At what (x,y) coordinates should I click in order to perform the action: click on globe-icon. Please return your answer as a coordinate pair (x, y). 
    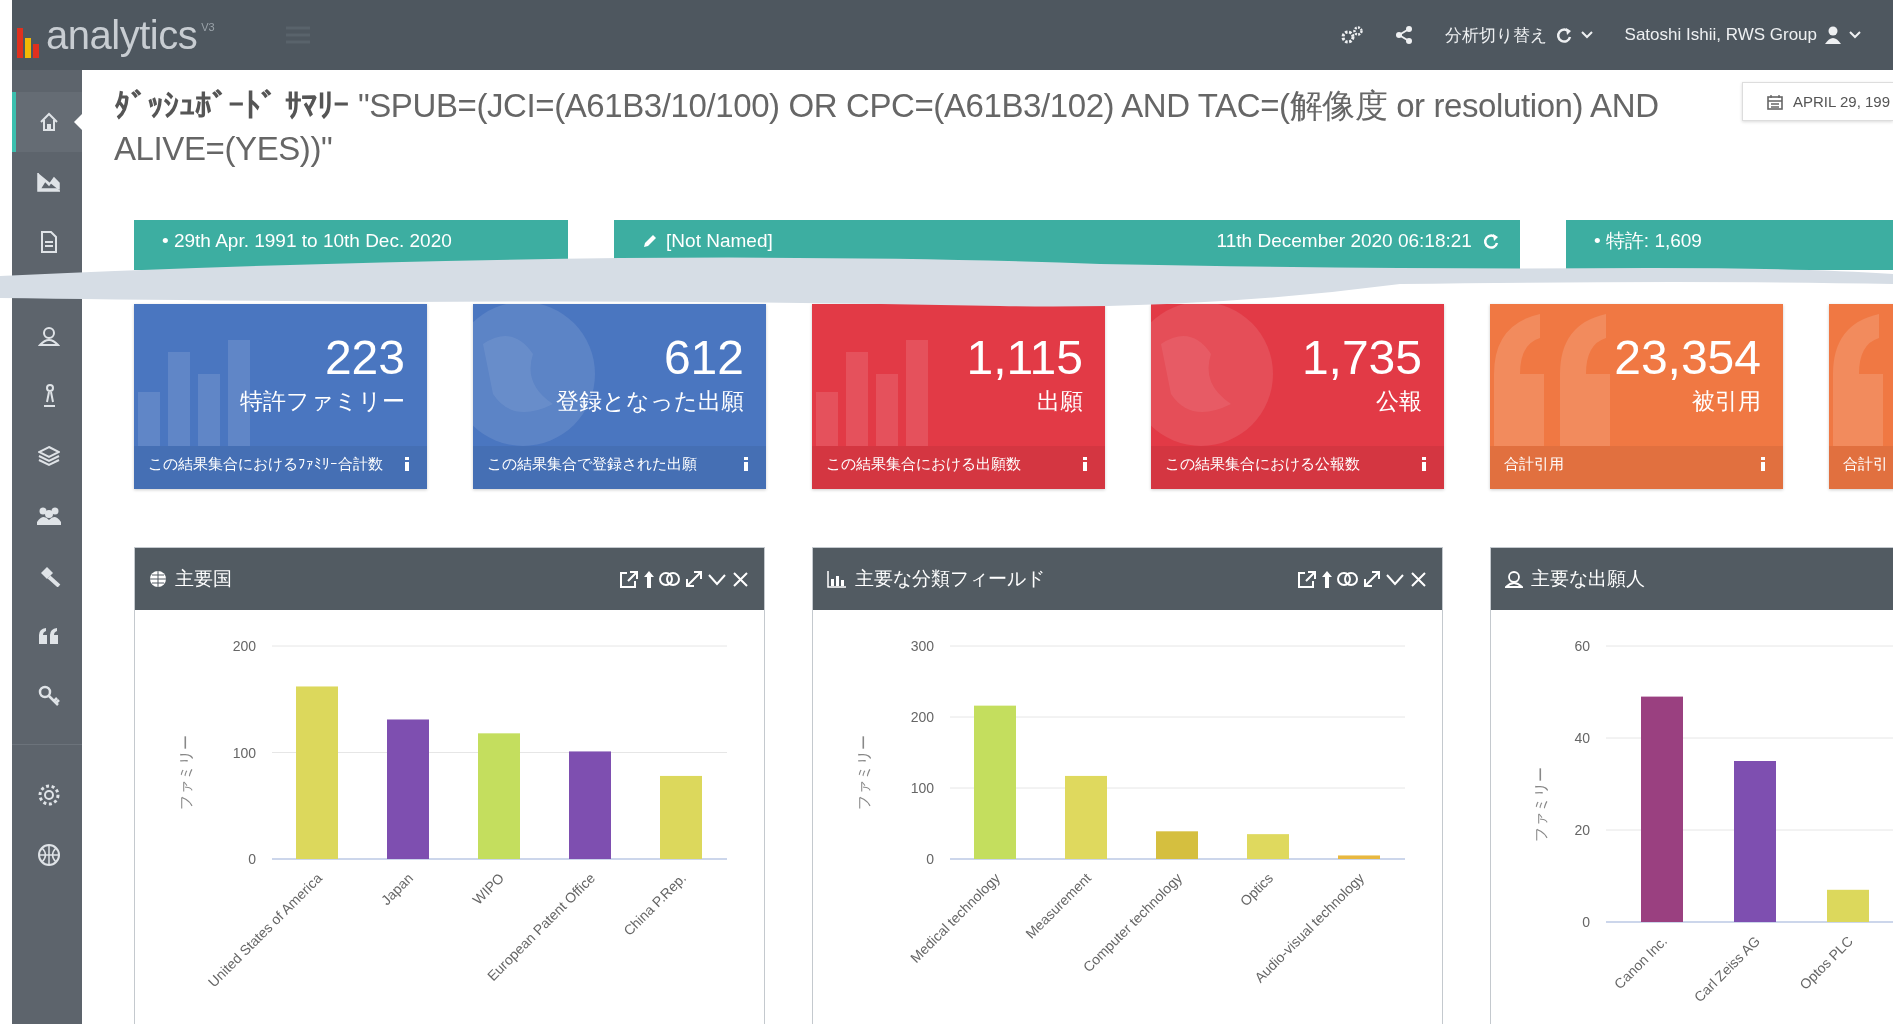
    Looking at the image, I should click on (158, 579).